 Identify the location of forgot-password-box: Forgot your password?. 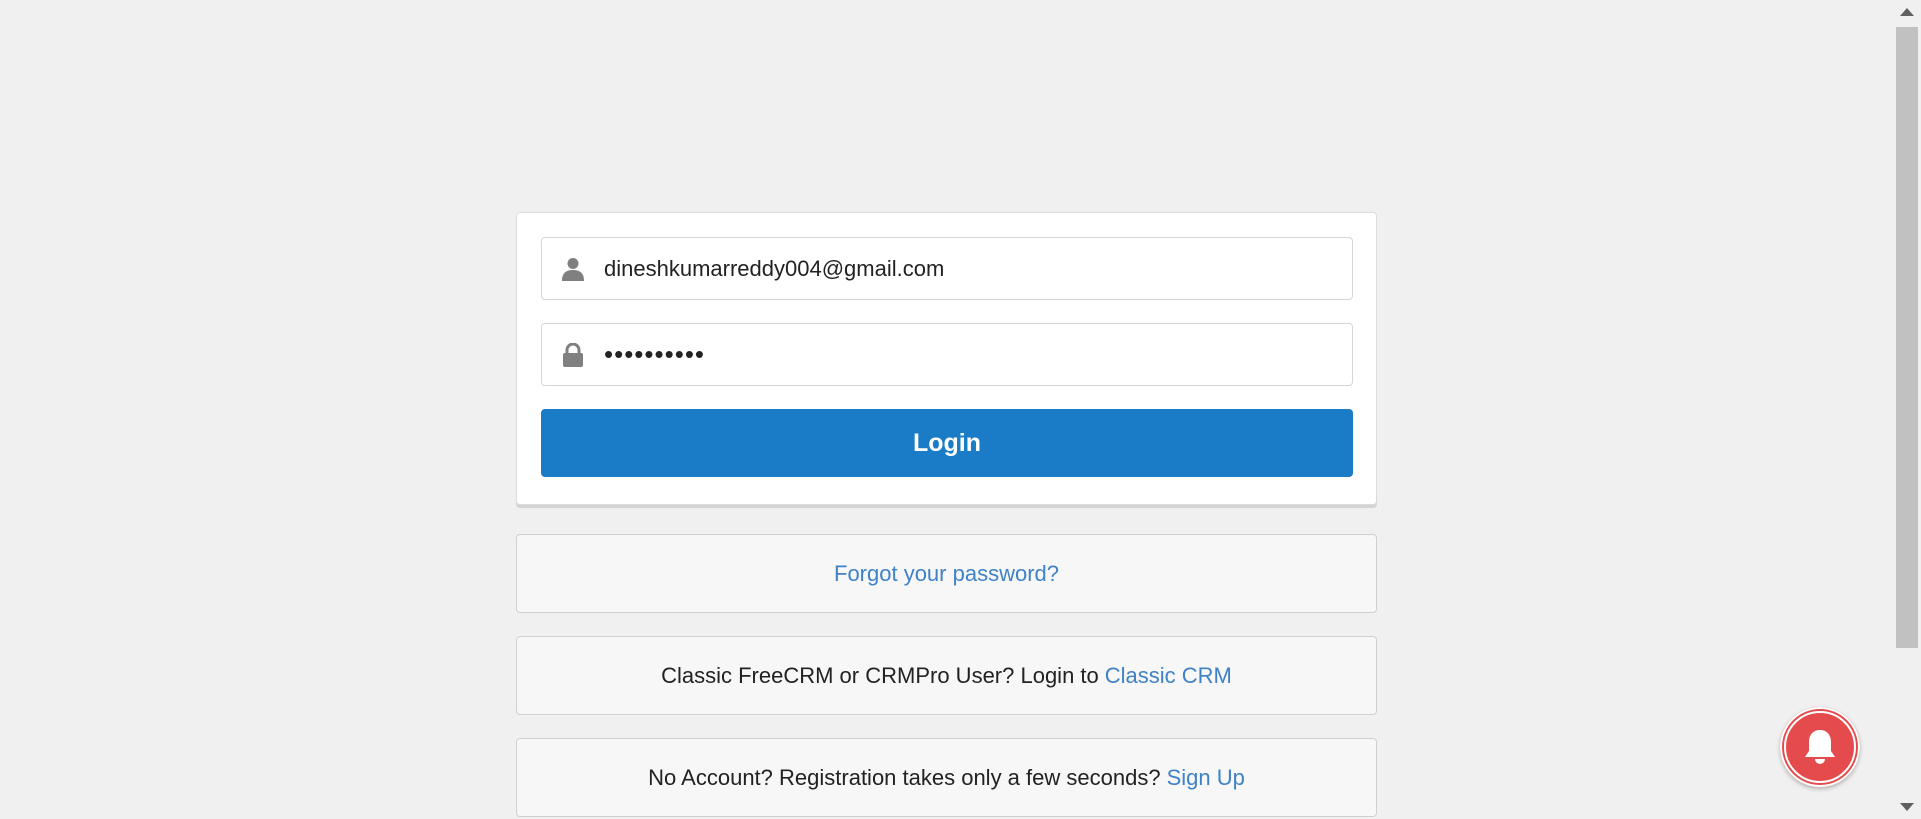
(946, 573).